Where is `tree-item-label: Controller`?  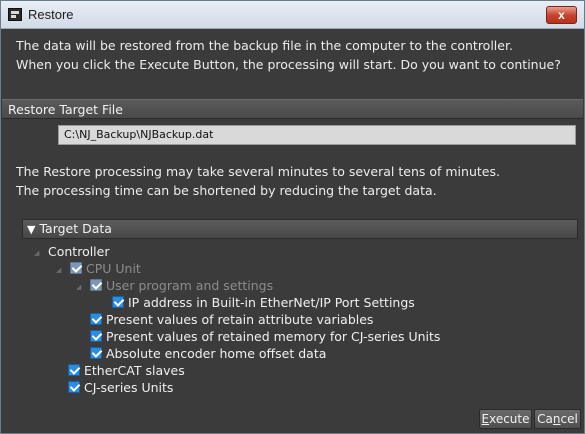
tree-item-label: Controller is located at coordinates (79, 251).